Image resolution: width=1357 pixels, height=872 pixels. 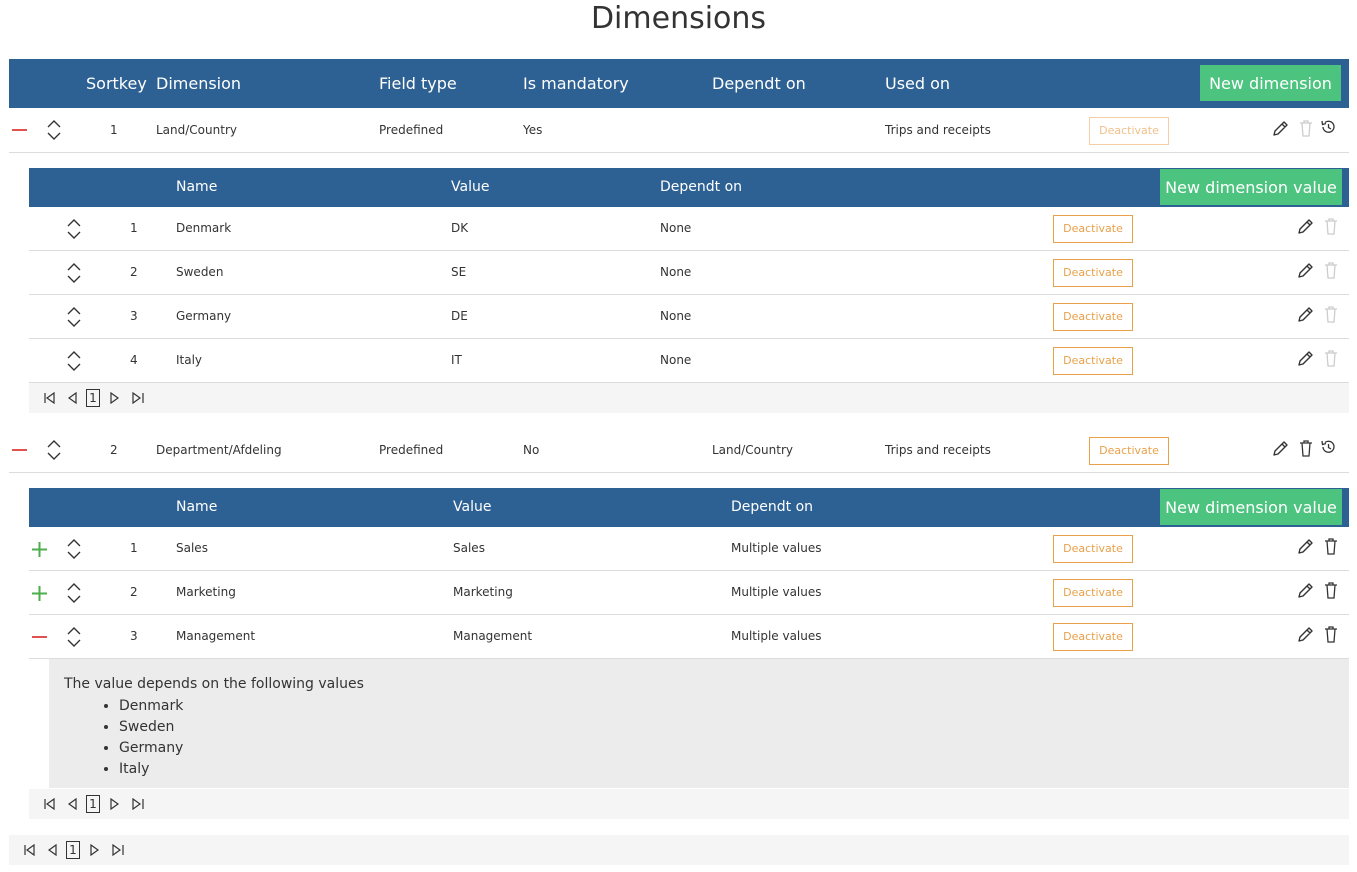 I want to click on dimension-value-row: 3 Germany DE None Deactivate, so click(x=689, y=317).